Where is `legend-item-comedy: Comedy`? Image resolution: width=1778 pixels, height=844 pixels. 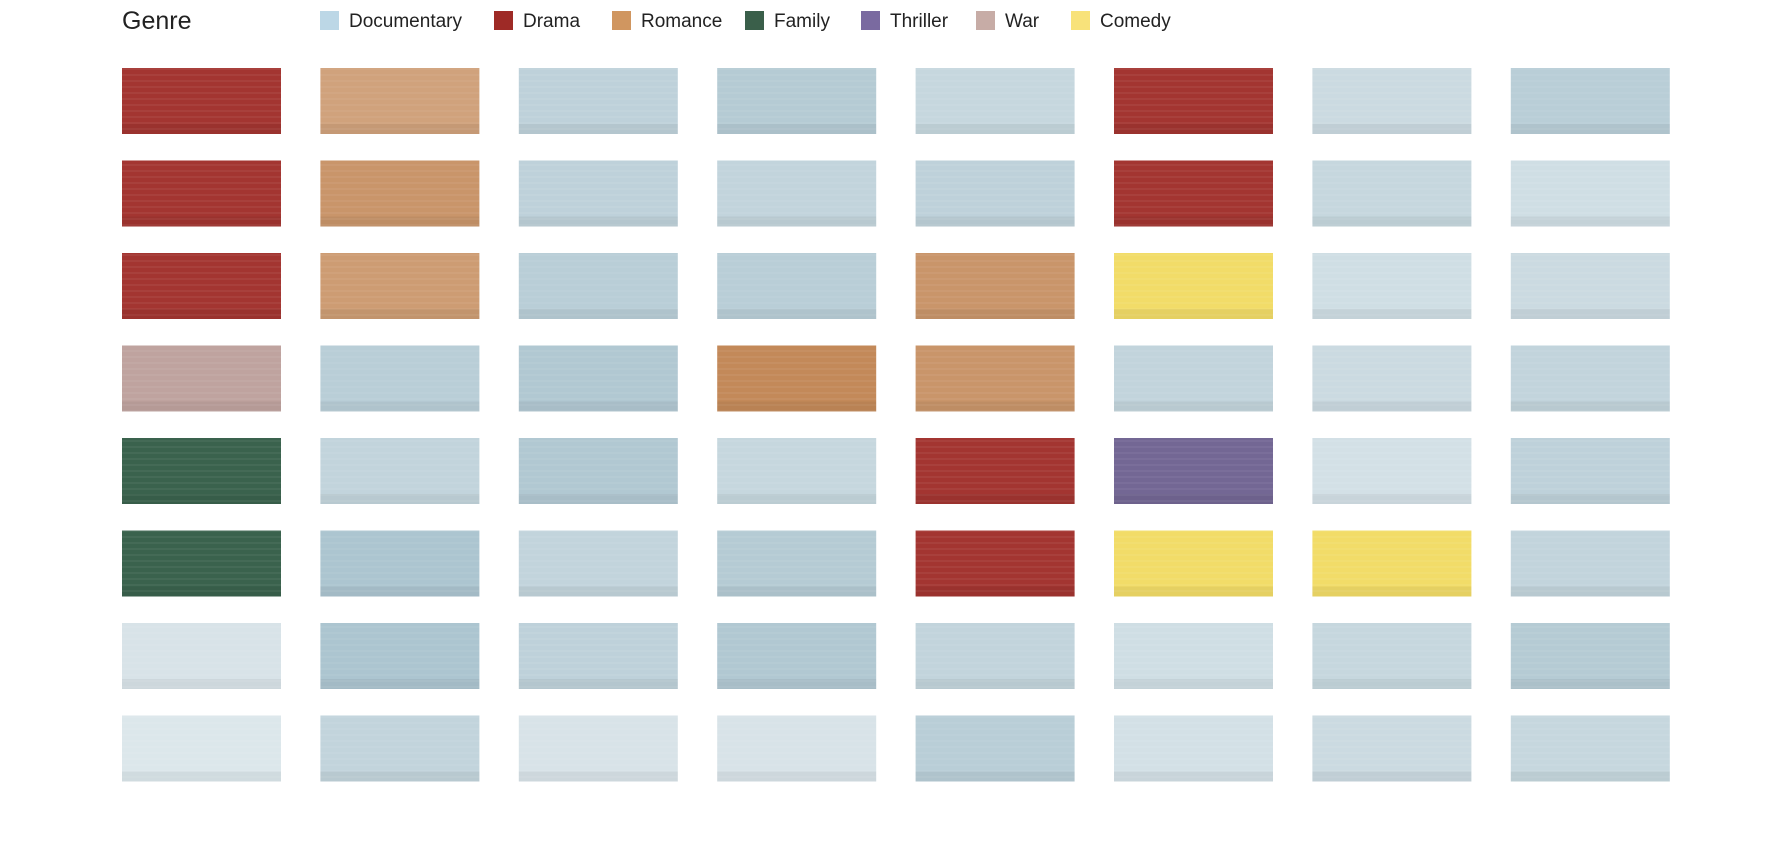
legend-item-comedy: Comedy is located at coordinates (1121, 21).